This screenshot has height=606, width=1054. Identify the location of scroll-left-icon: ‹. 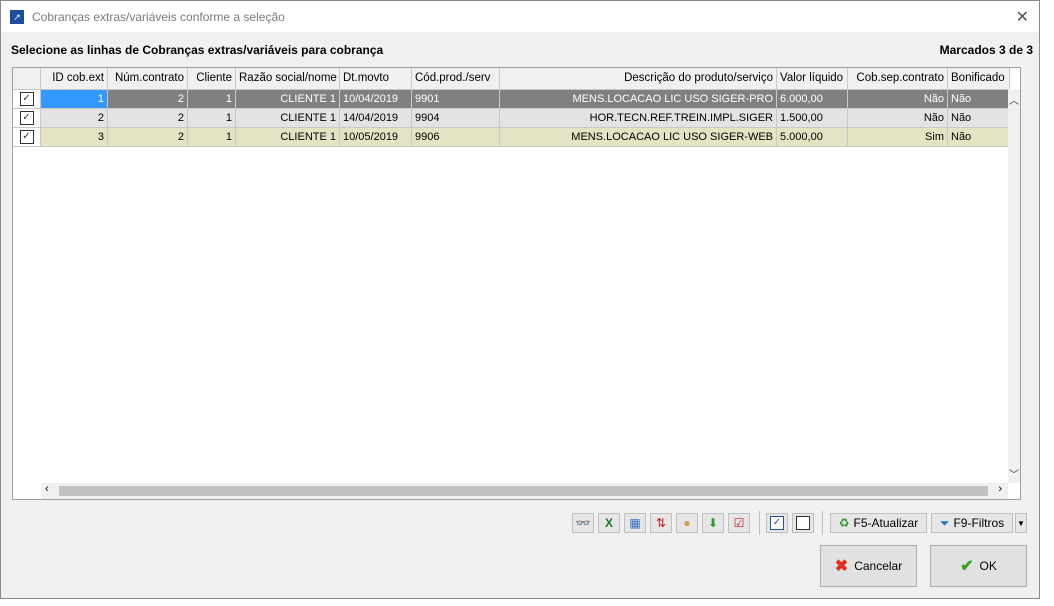
(47, 489).